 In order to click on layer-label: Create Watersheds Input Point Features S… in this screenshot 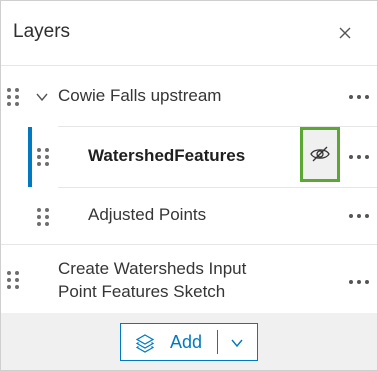, I will do `click(152, 280)`.